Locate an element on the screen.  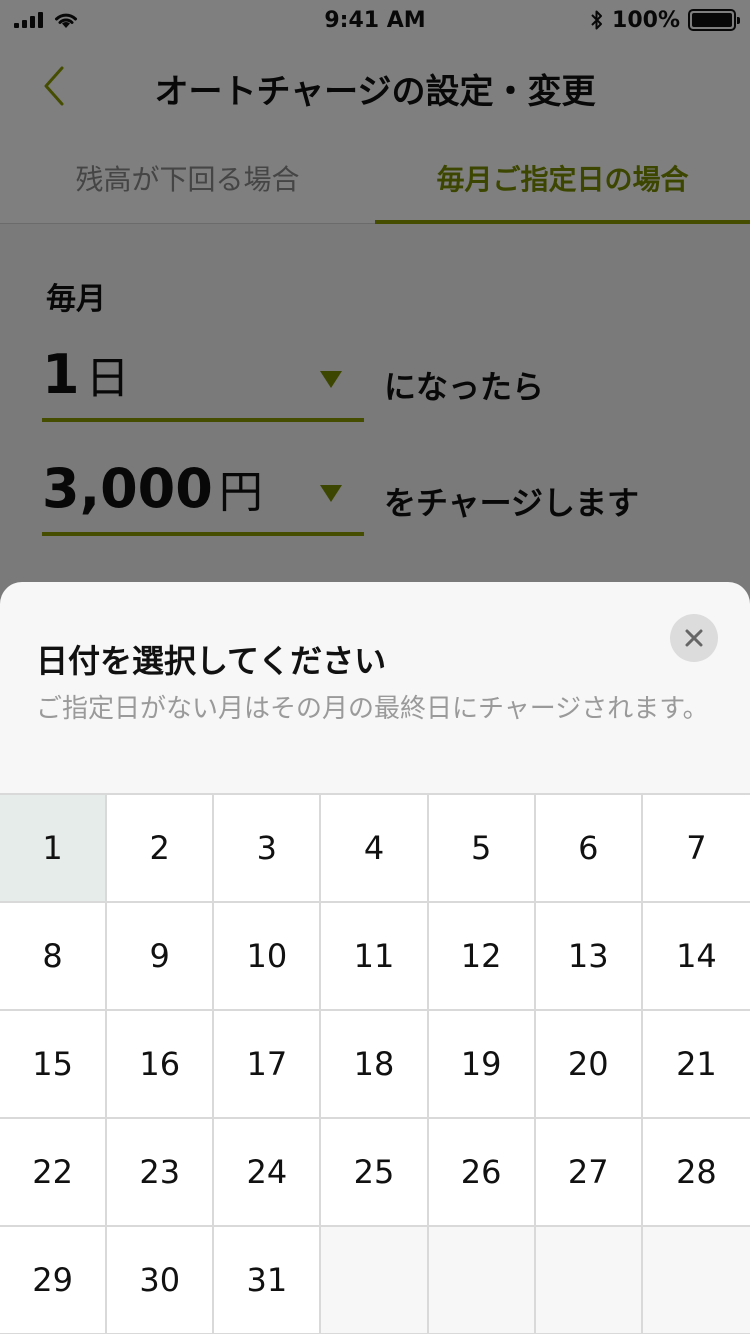
day-cell: 31 is located at coordinates (268, 1280).